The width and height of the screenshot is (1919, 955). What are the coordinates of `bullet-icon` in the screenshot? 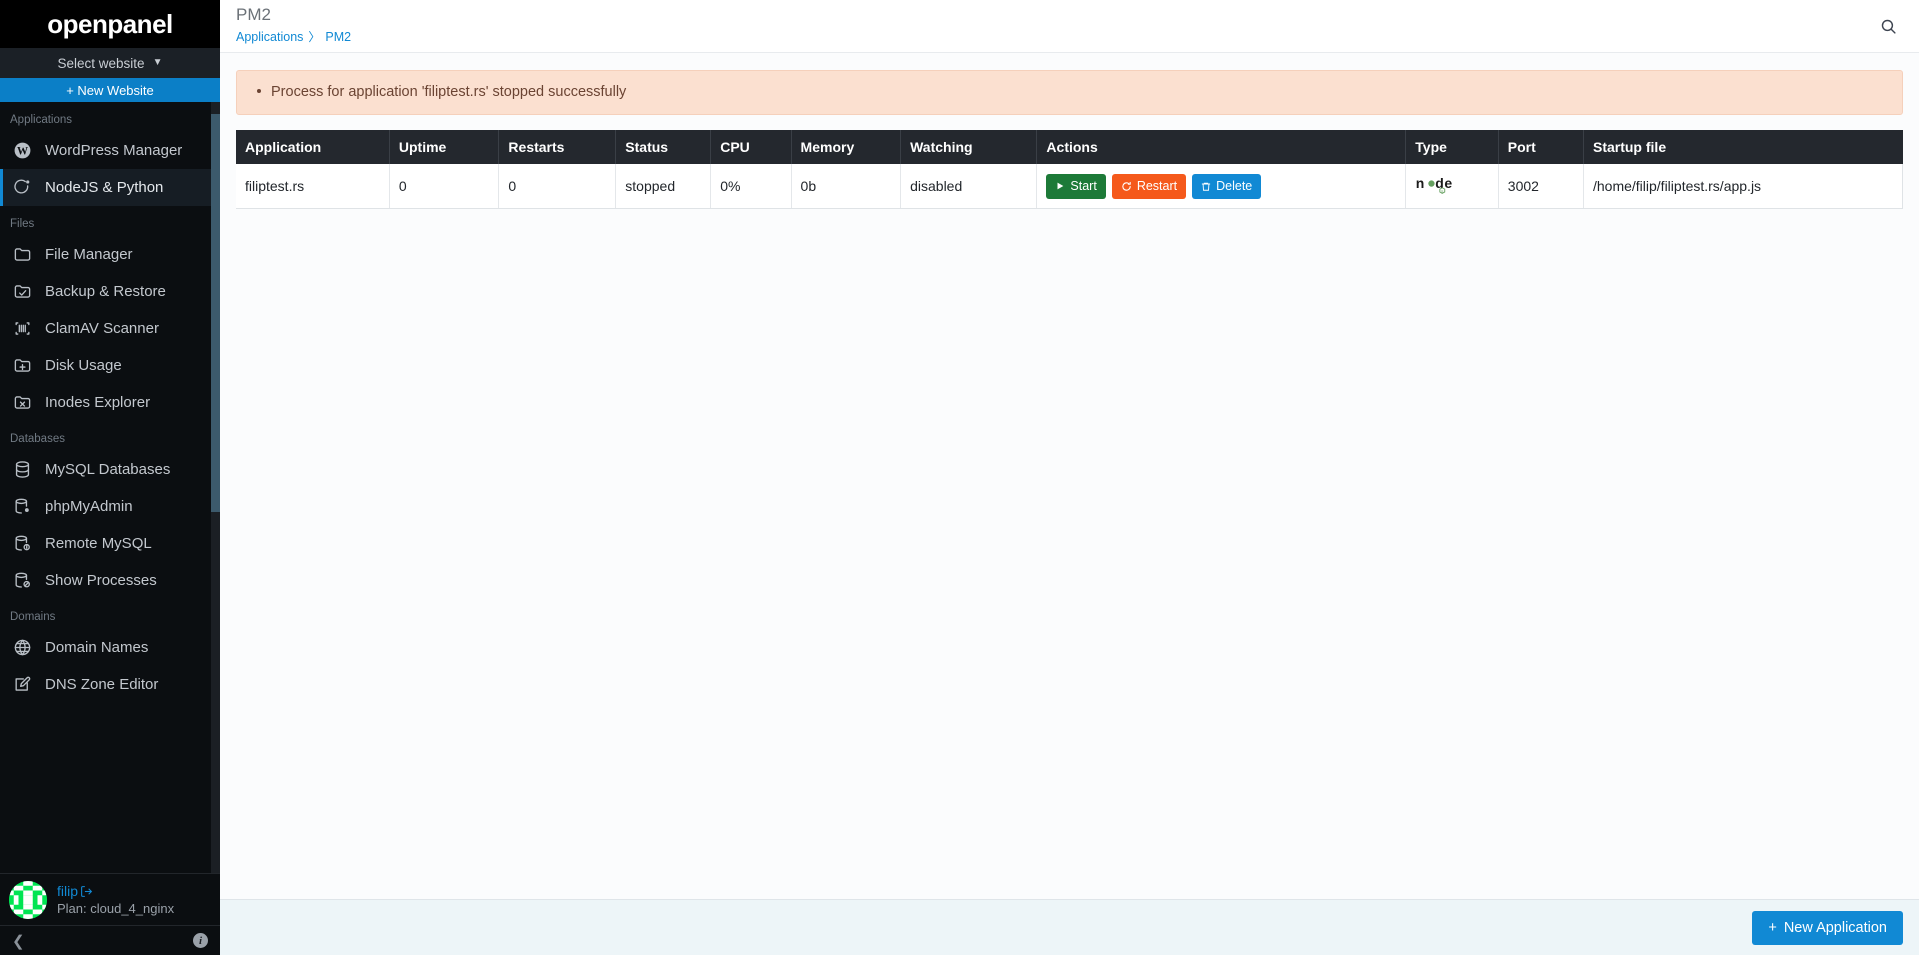 It's located at (259, 91).